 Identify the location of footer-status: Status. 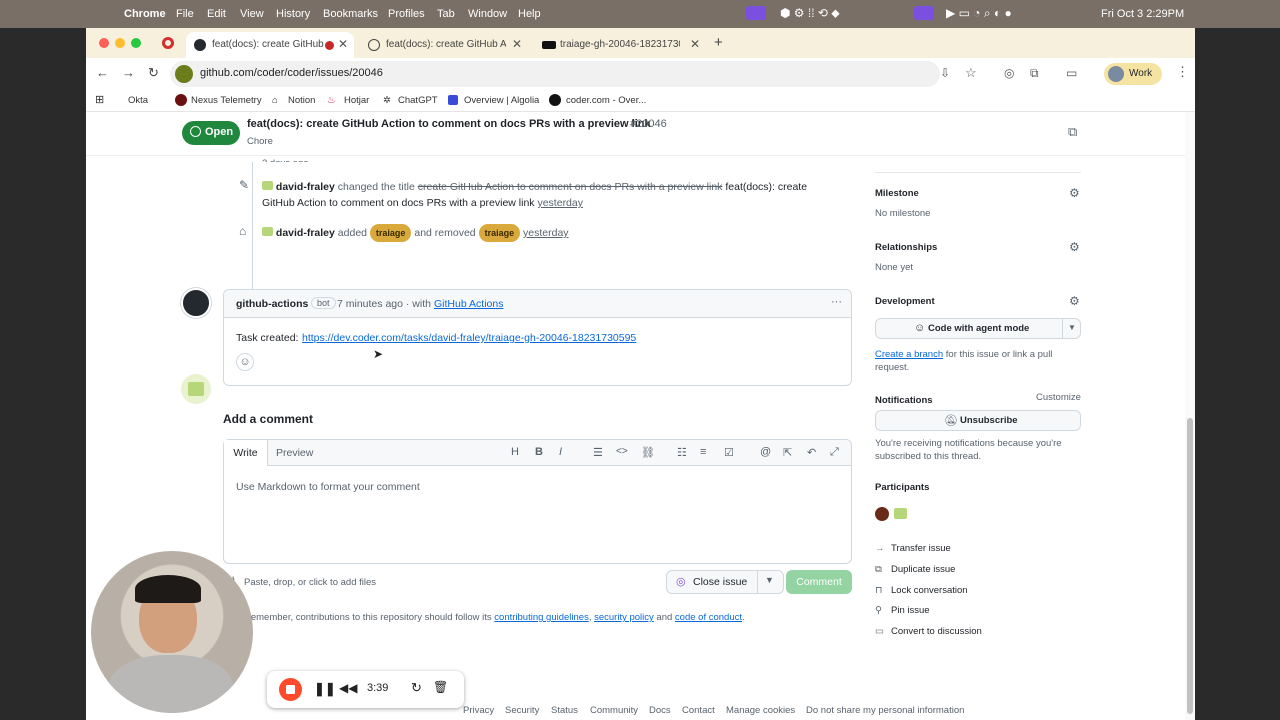
(564, 710).